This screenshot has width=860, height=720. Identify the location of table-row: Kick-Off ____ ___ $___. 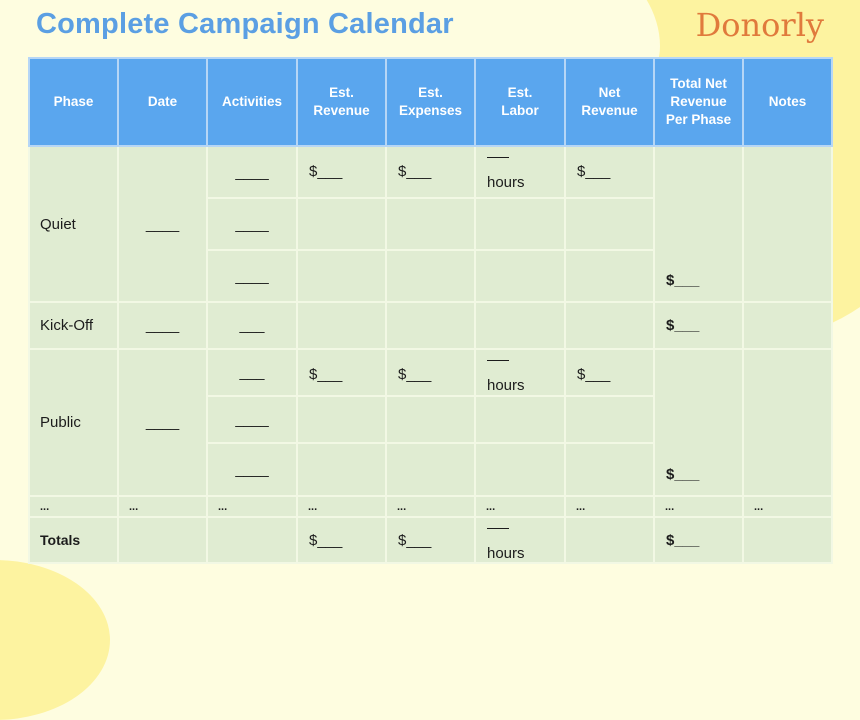
(430, 325).